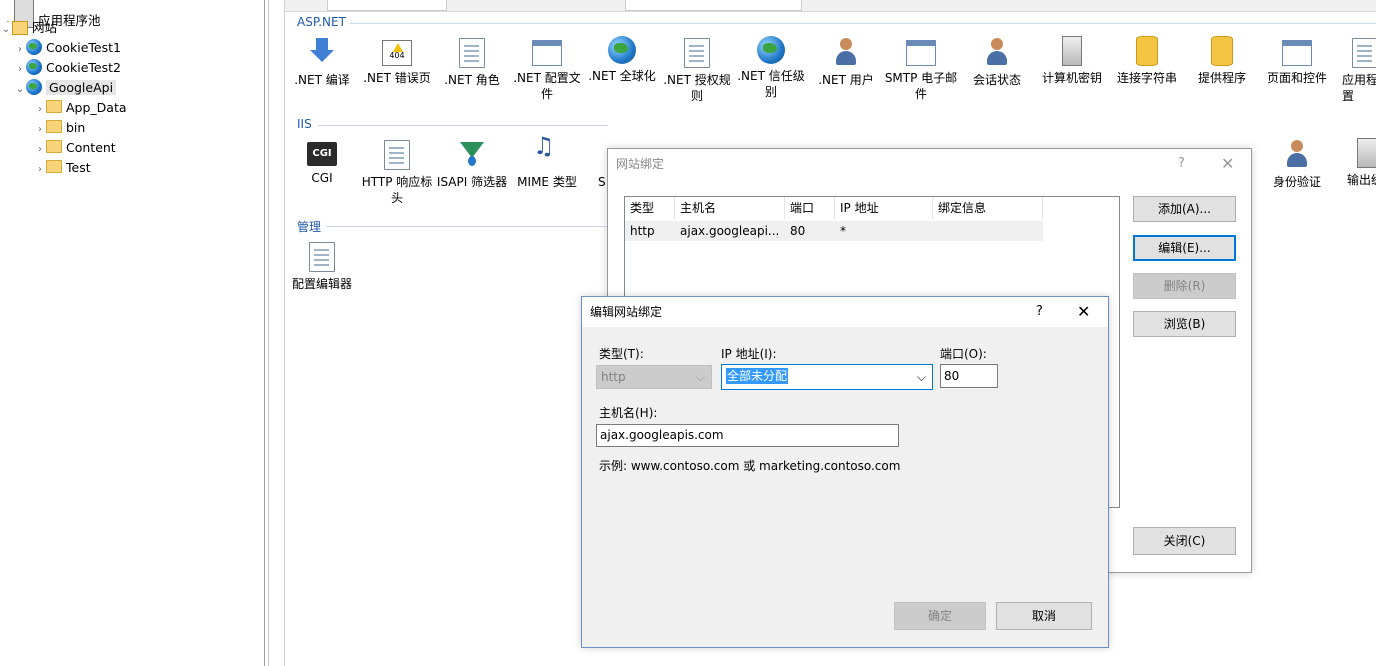 Image resolution: width=1376 pixels, height=666 pixels. Describe the element at coordinates (472, 62) in the screenshot. I see `feature-net-roles: .NET 角色` at that location.